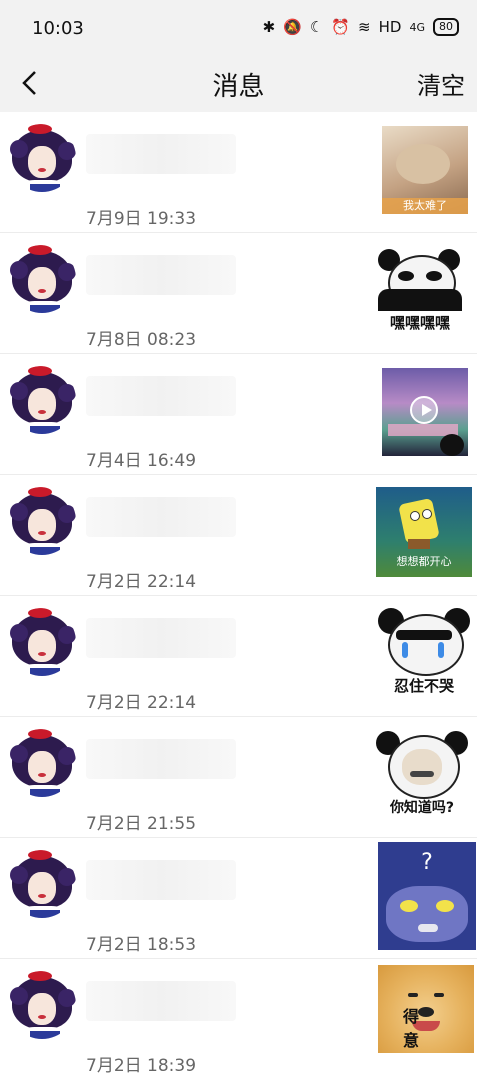  I want to click on signal-label: 4G, so click(417, 27).